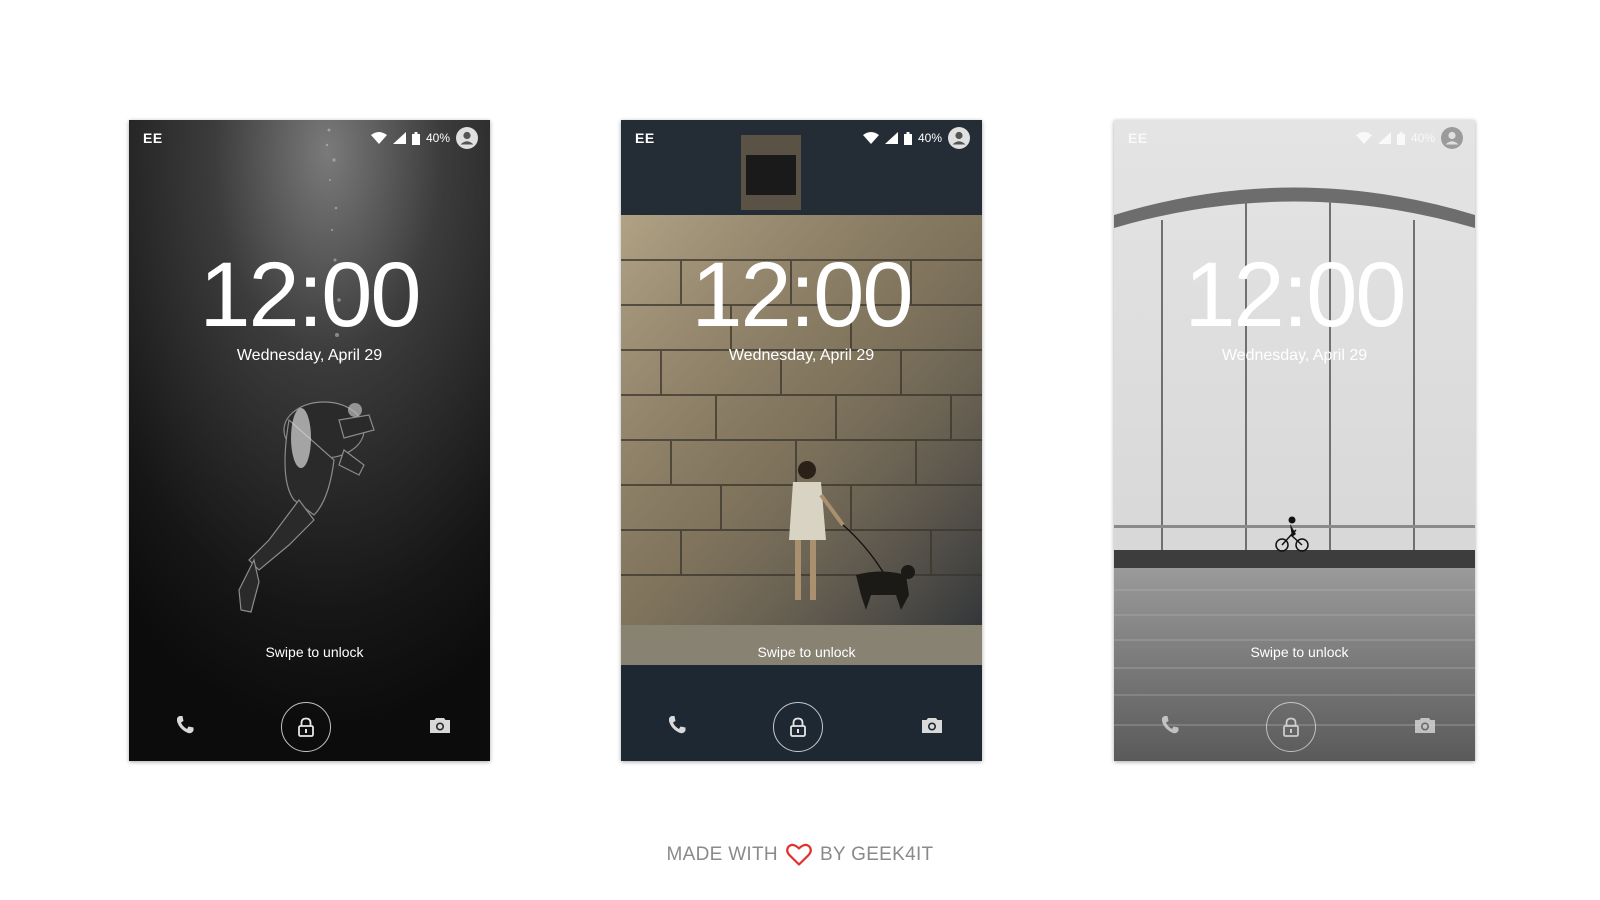  Describe the element at coordinates (876, 854) in the screenshot. I see `footer-by-author: BY GEEK4IT` at that location.